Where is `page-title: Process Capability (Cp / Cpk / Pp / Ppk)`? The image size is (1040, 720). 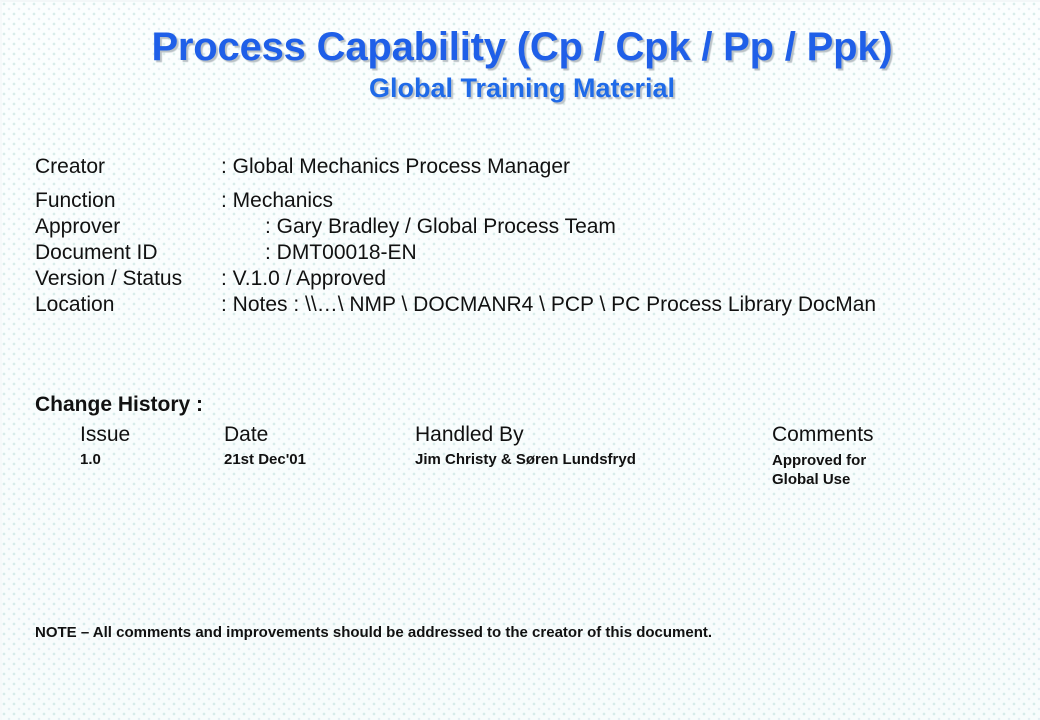
page-title: Process Capability (Cp / Cpk / Pp / Ppk) is located at coordinates (522, 47).